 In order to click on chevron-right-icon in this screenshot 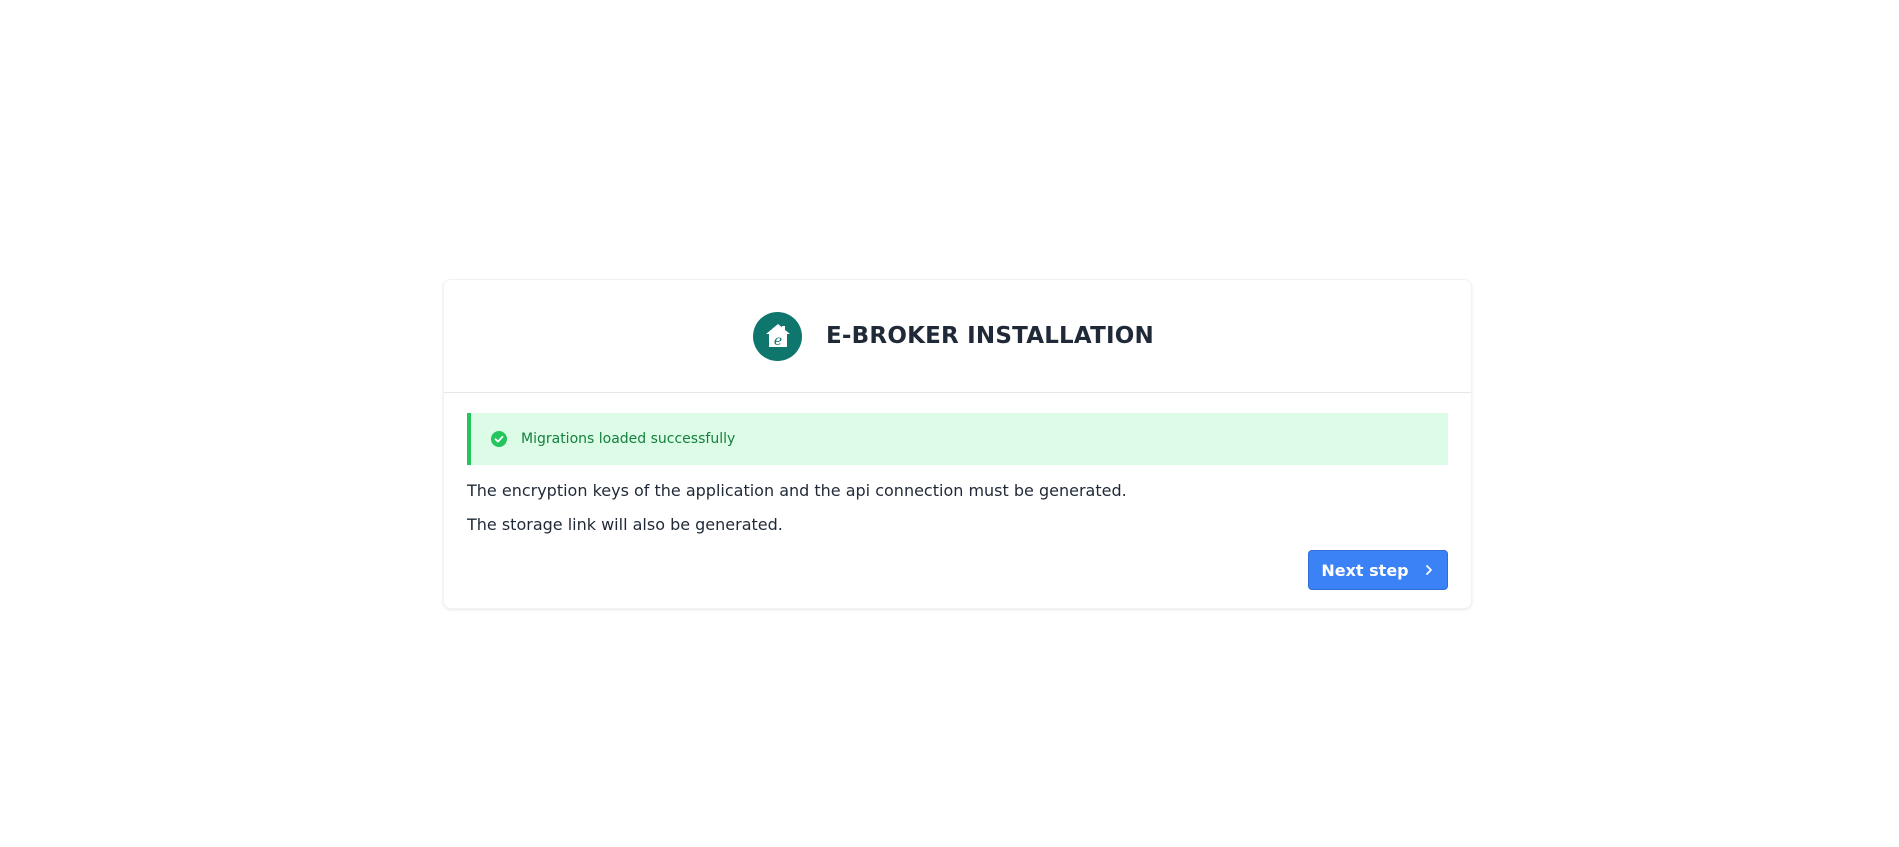, I will do `click(1429, 570)`.